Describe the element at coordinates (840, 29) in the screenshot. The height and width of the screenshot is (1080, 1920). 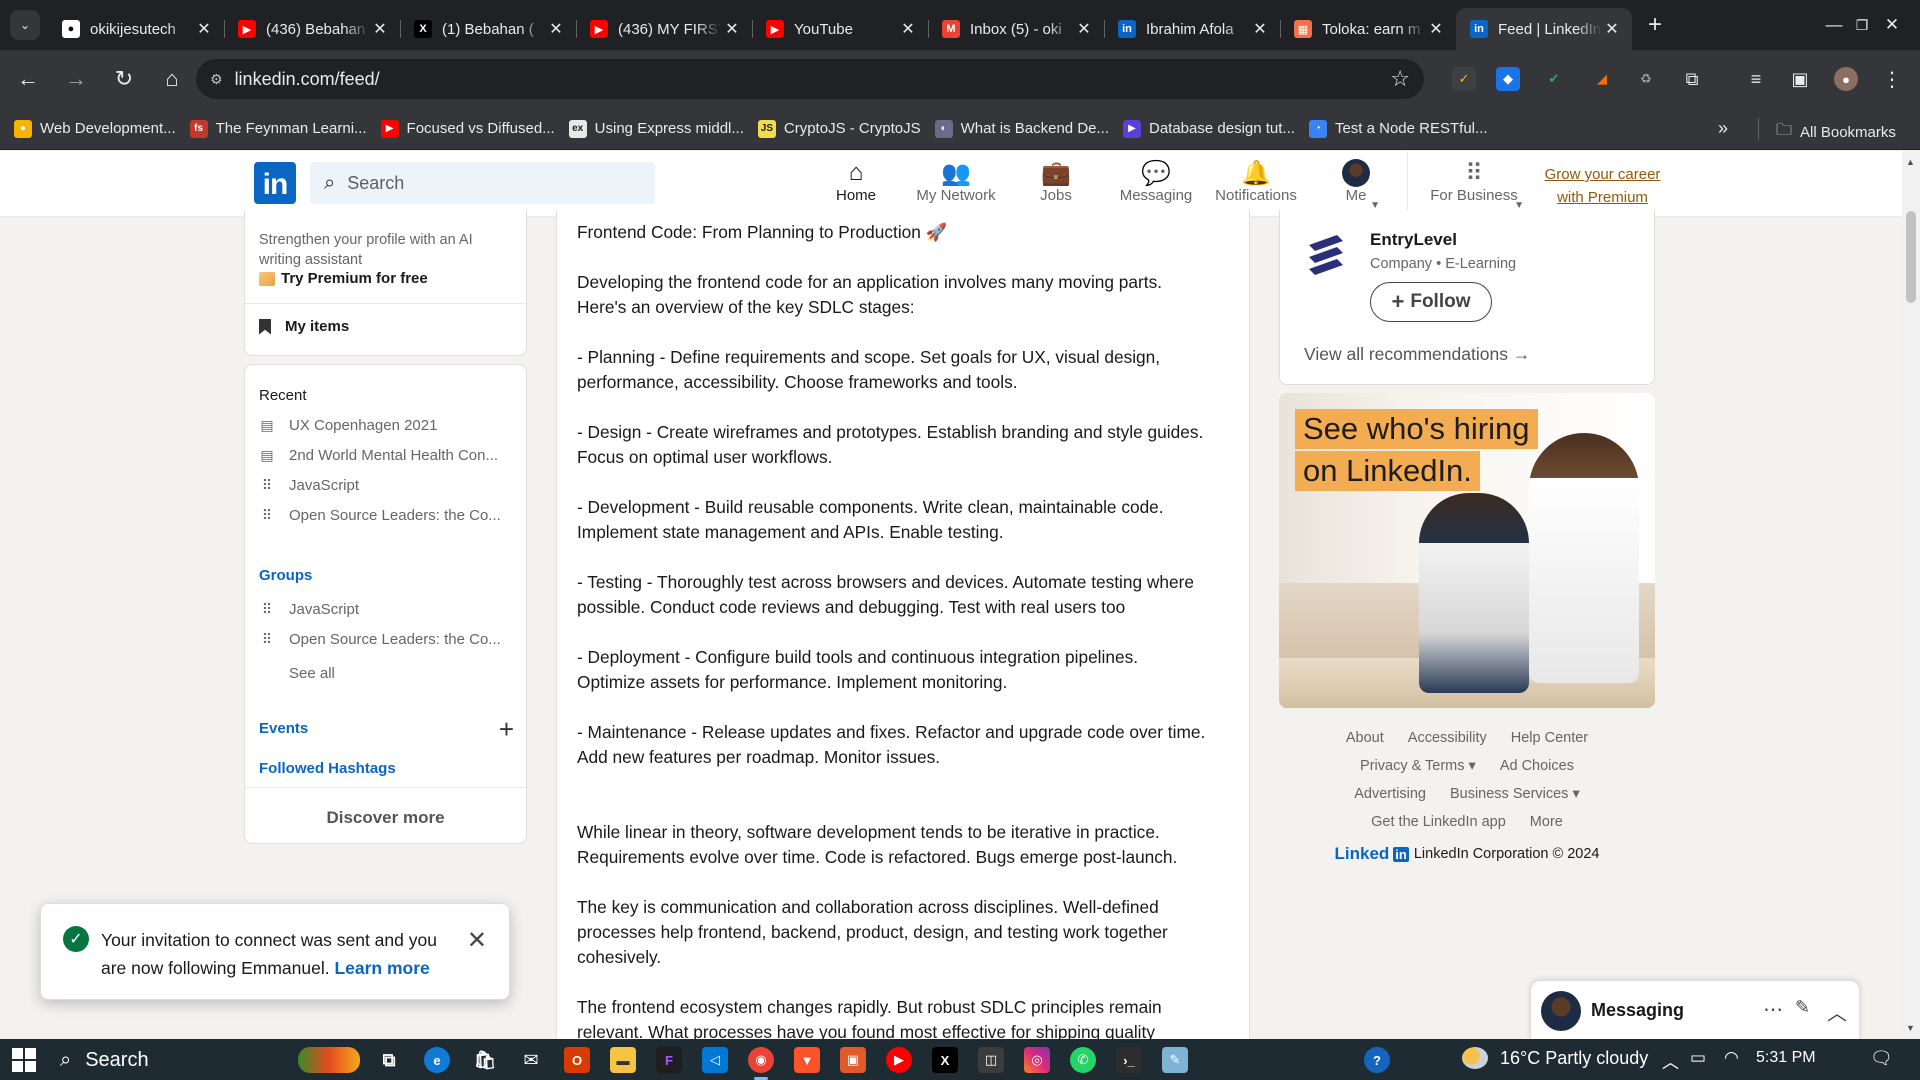
I see `browser-tab: ▶ YouTube ✕` at that location.